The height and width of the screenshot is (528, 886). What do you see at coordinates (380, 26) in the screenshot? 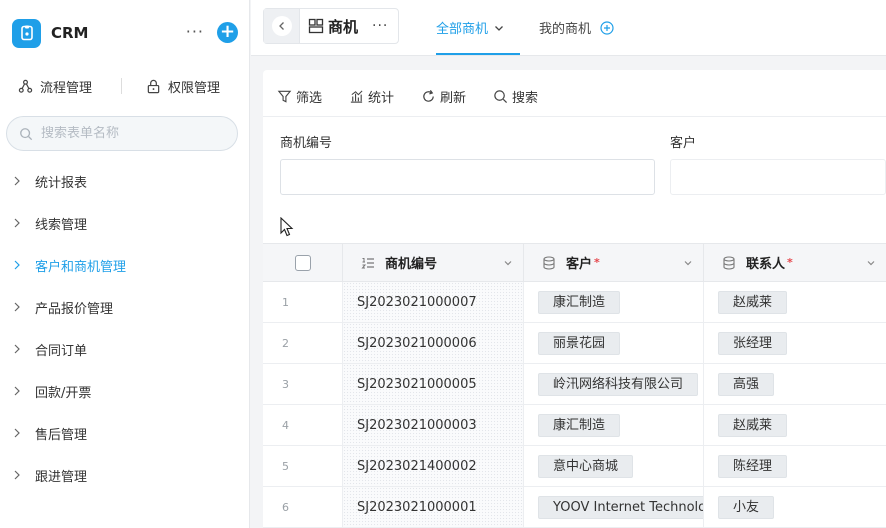
I see `title-more-icon: ···` at bounding box center [380, 26].